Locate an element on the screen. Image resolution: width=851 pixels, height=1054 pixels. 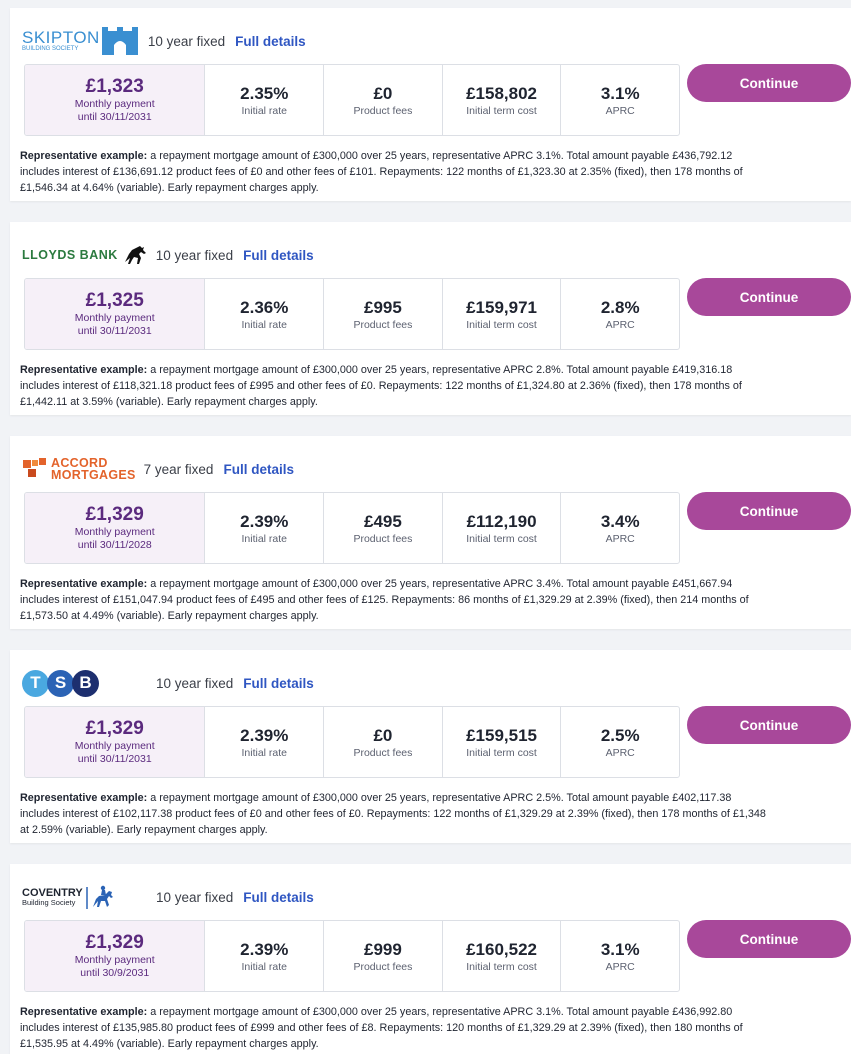
initial-term-cost: £159,971 Initial term cost is located at coordinates (502, 314).